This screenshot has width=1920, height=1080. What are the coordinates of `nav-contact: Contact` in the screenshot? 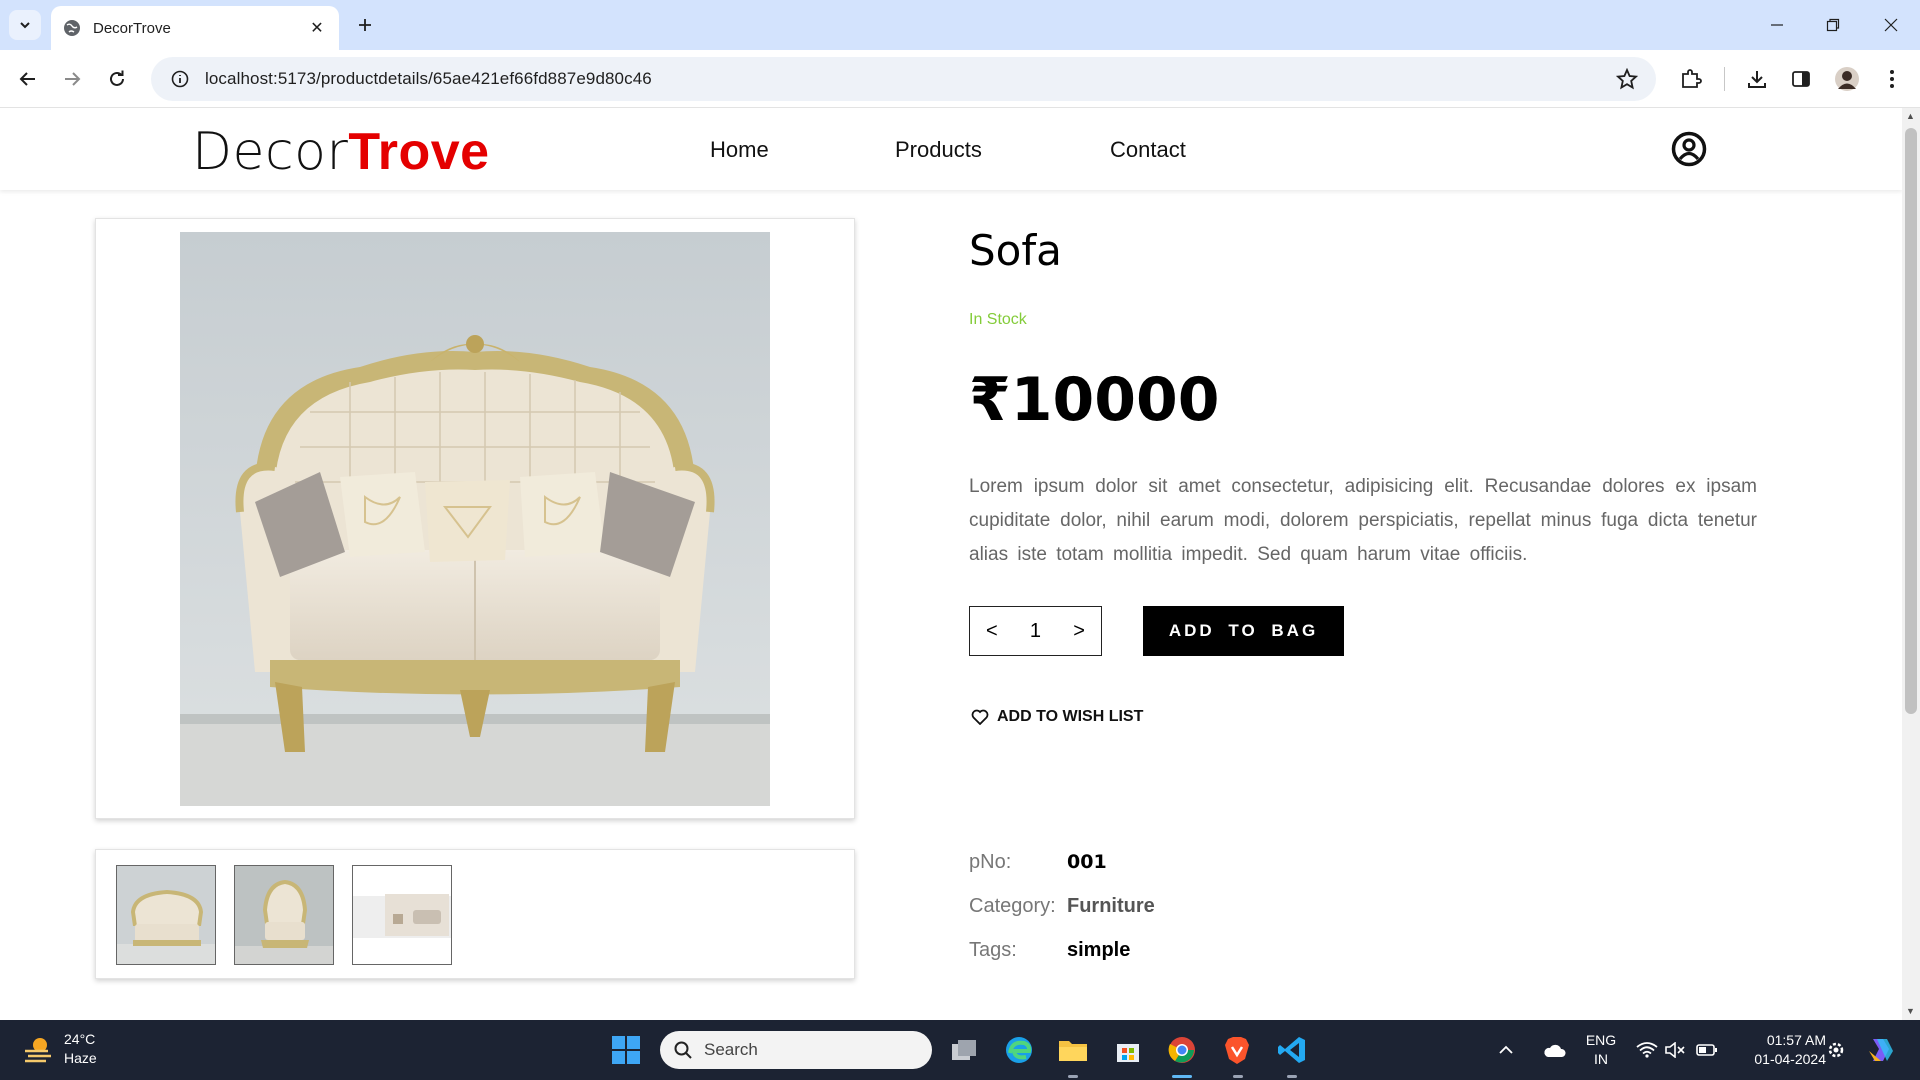 It's located at (1148, 150).